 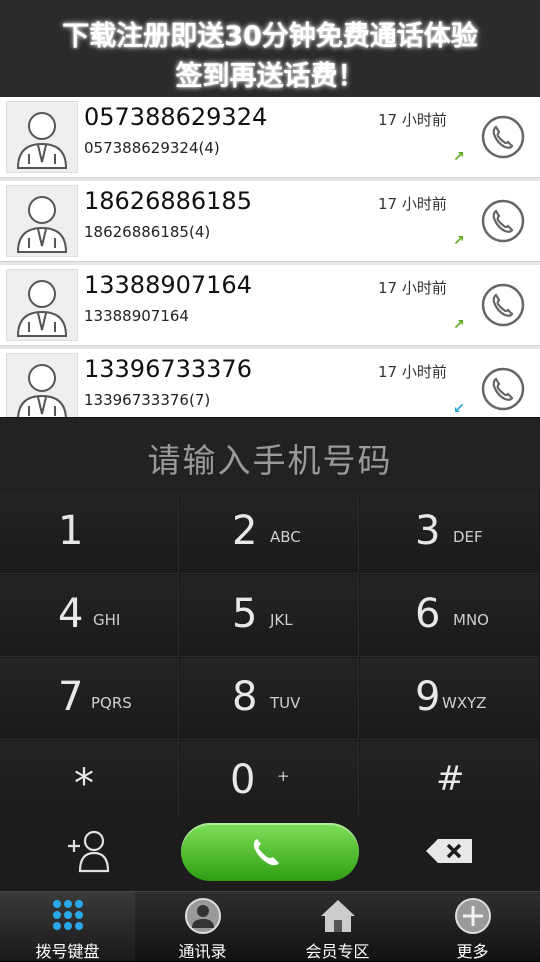 What do you see at coordinates (245, 531) in the screenshot?
I see `key-digit: 2` at bounding box center [245, 531].